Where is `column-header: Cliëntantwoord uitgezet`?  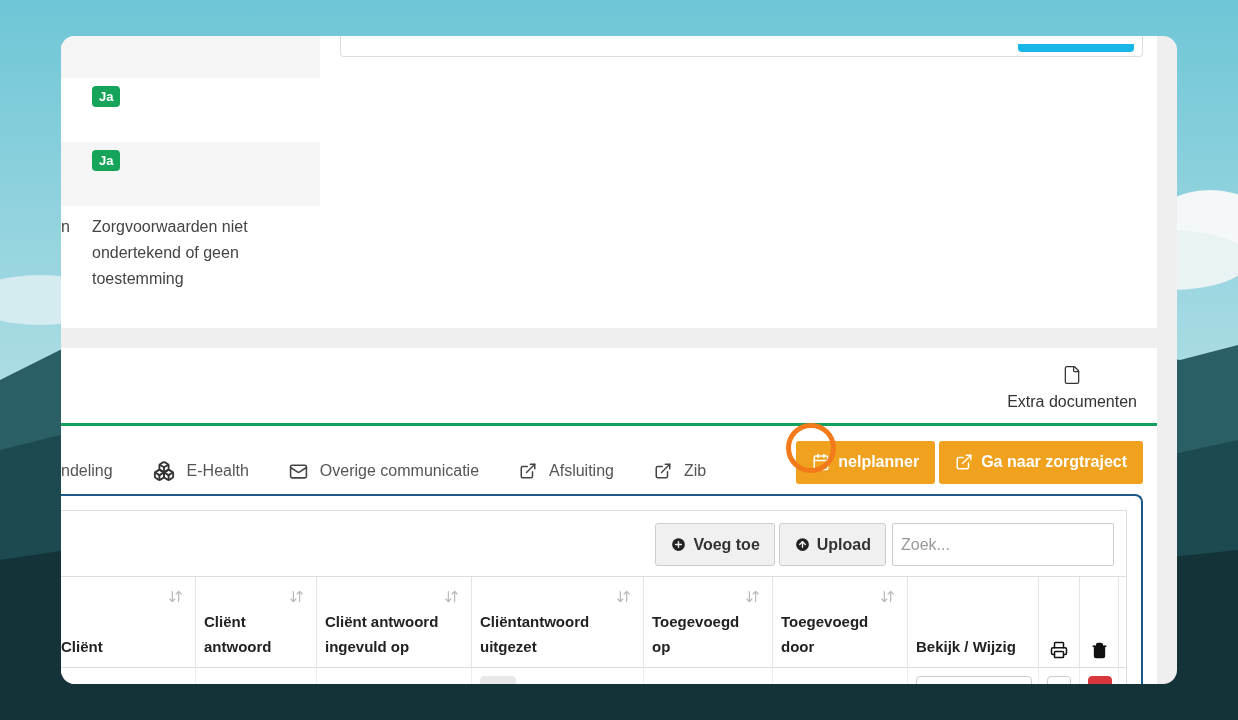
column-header: Cliëntantwoord uitgezet is located at coordinates (551, 634).